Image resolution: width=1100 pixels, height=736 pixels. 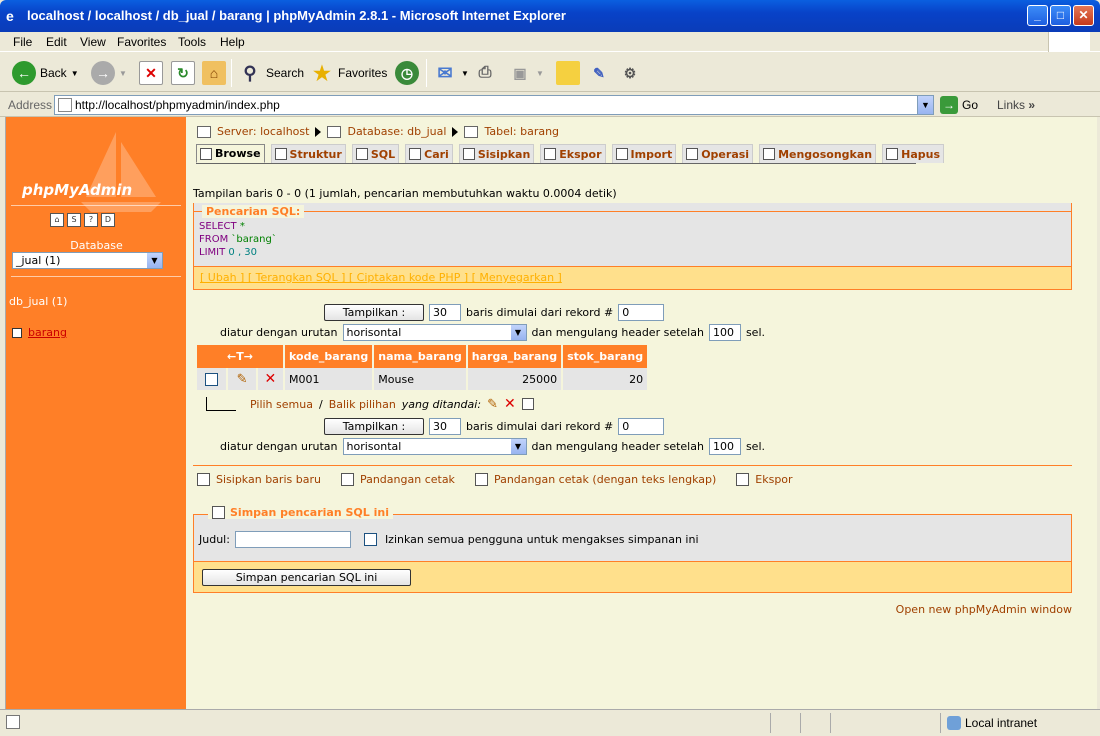 I want to click on database-name: db_jual (1), so click(x=38, y=301).